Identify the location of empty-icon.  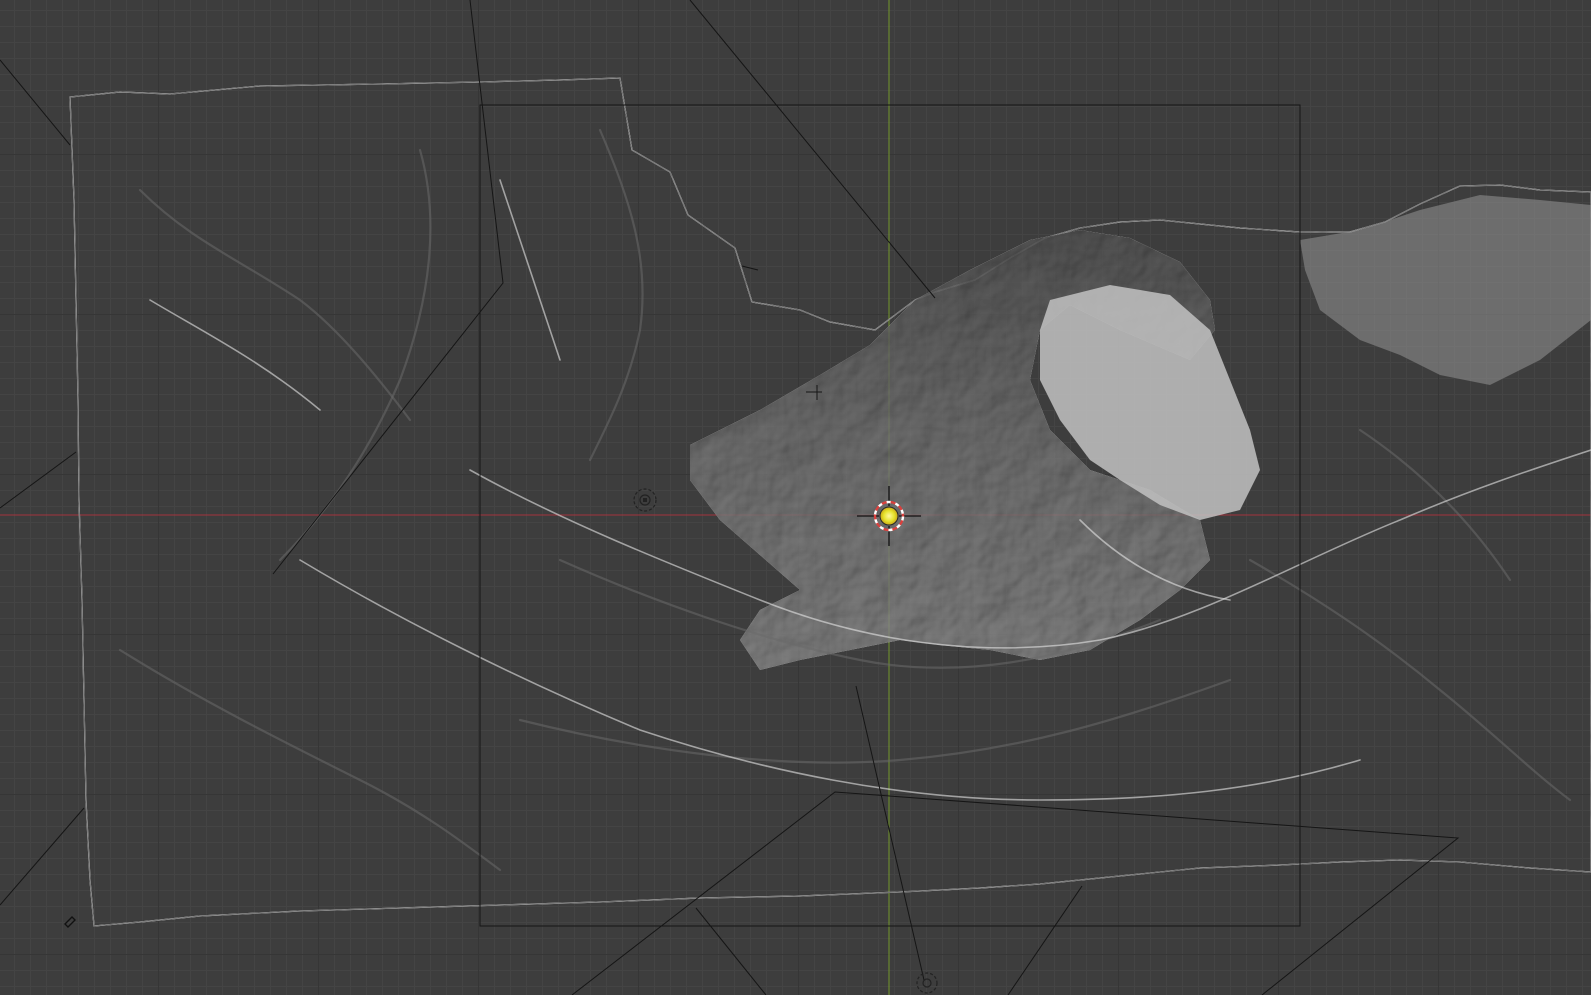
(927, 983).